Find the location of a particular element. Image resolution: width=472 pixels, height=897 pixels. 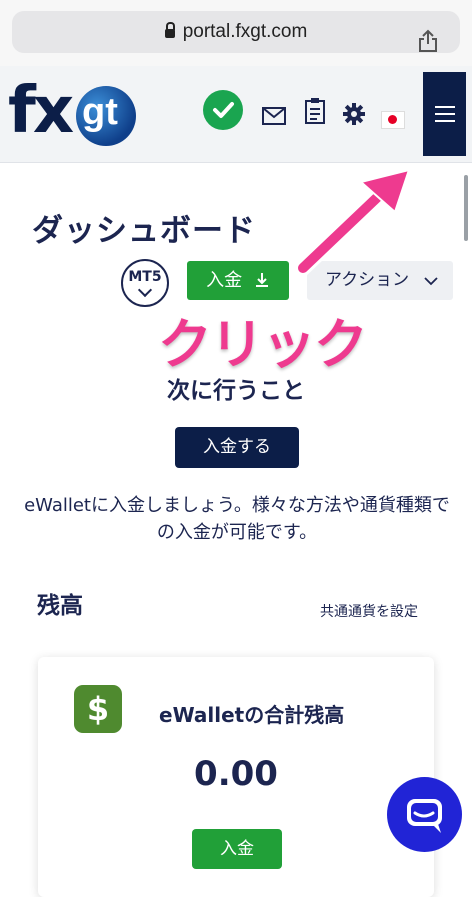

ewallet-balance-amount: 0.00 is located at coordinates (236, 774).